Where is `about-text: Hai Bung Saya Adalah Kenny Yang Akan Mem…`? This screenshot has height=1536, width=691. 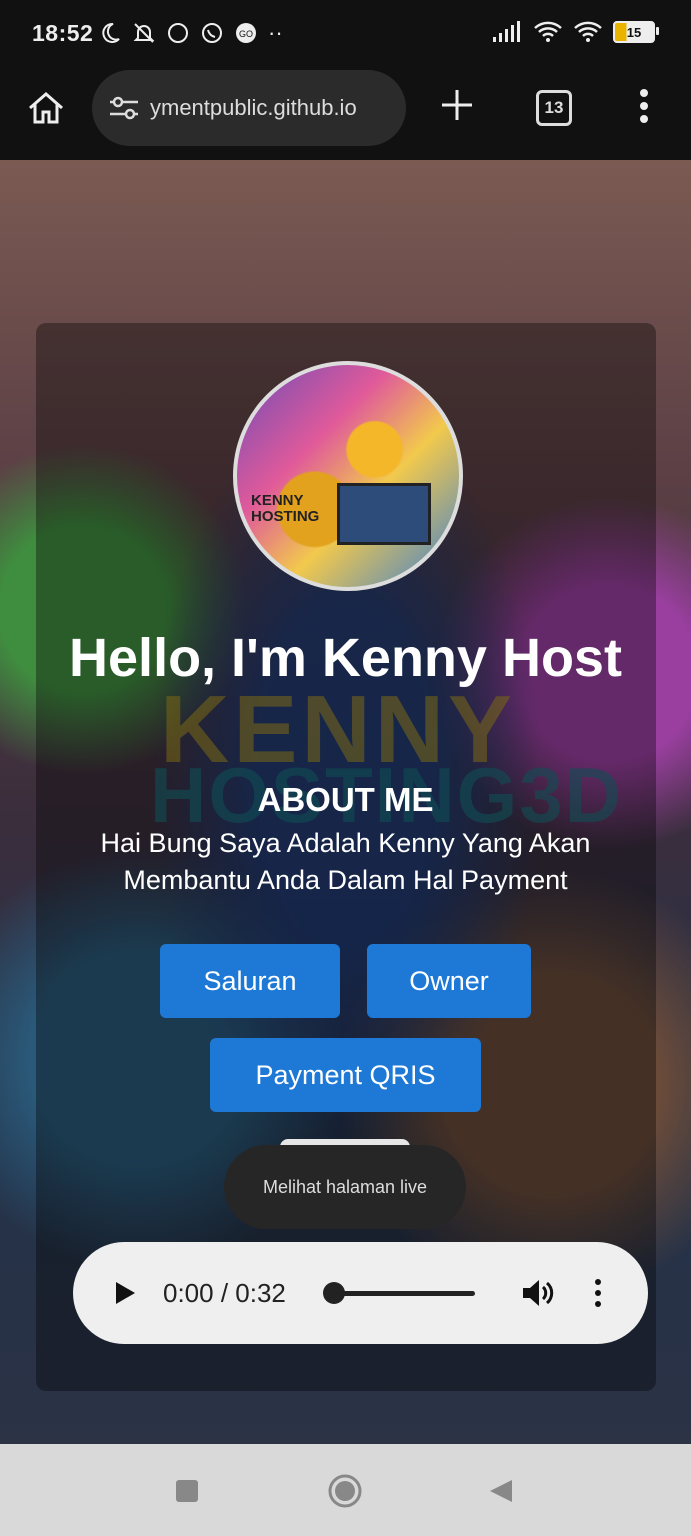 about-text: Hai Bung Saya Adalah Kenny Yang Akan Mem… is located at coordinates (345, 861).